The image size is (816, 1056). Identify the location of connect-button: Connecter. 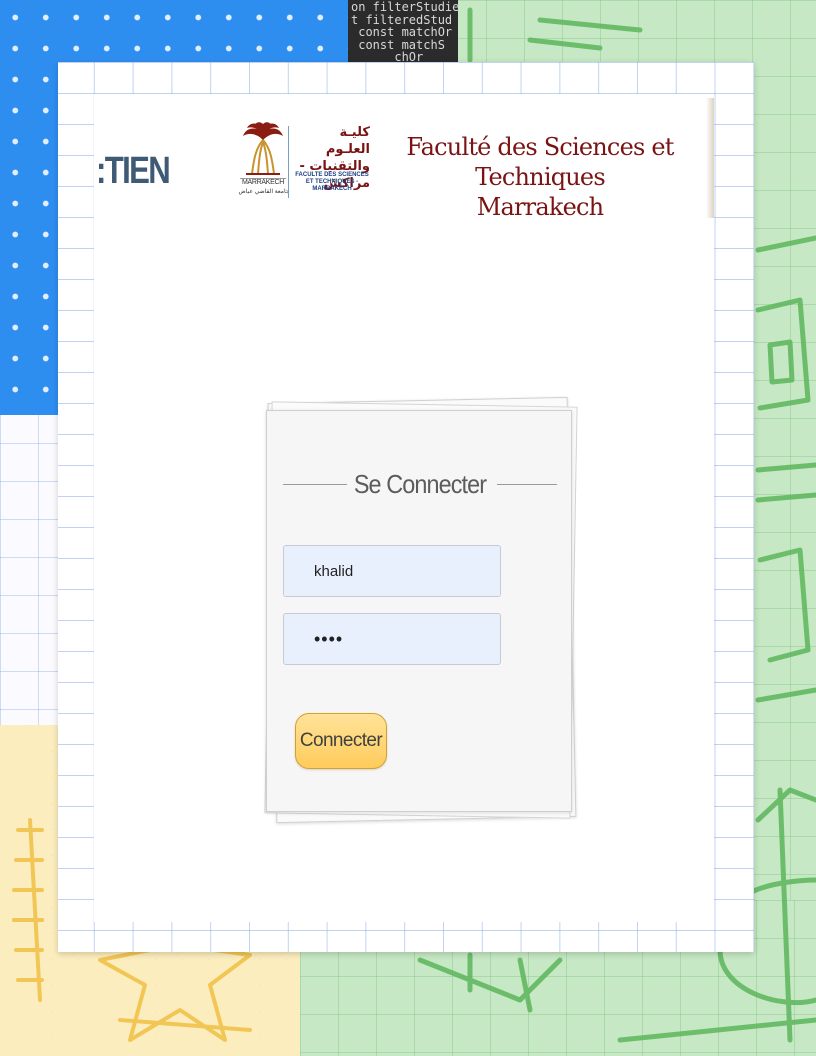
(341, 741).